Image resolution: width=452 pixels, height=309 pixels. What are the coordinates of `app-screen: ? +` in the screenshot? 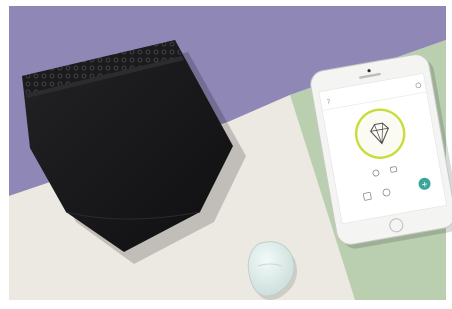 It's located at (382, 148).